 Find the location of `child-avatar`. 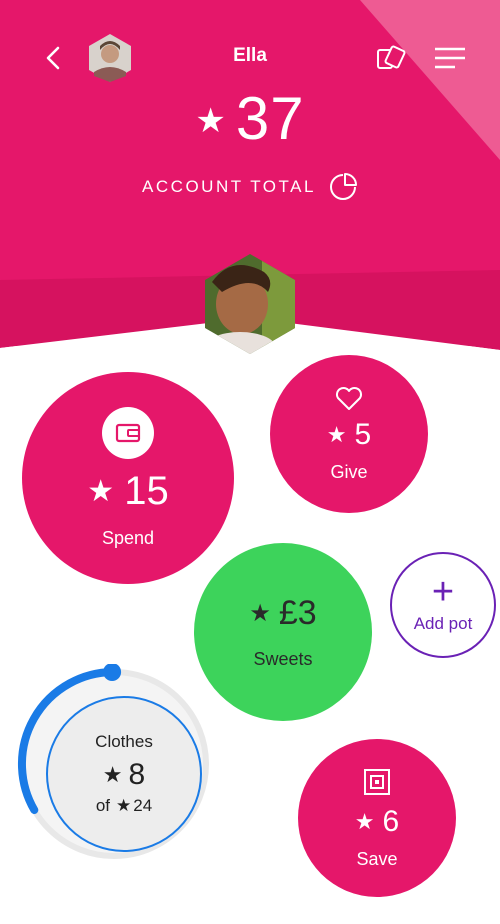

child-avatar is located at coordinates (250, 304).